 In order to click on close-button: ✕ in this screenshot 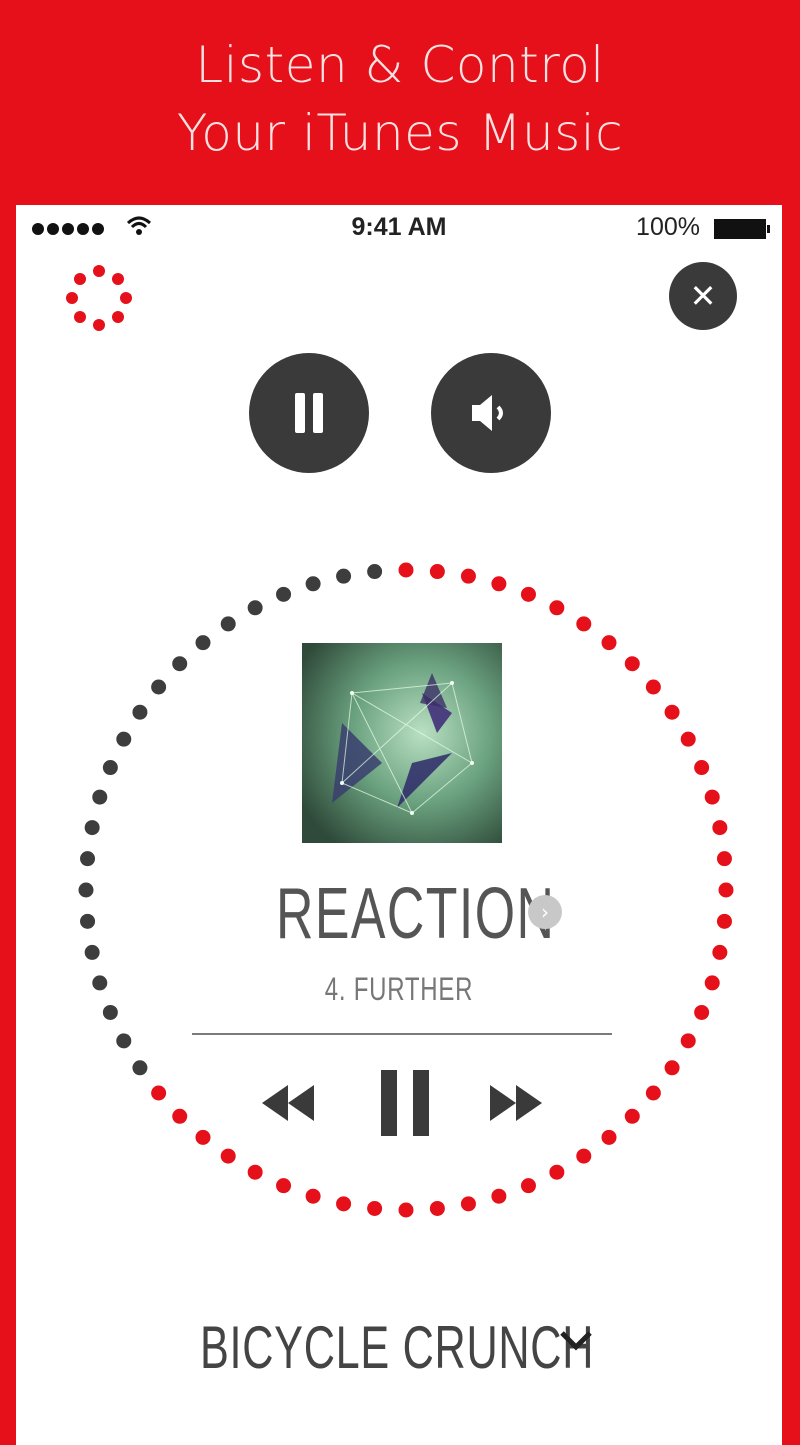, I will do `click(703, 296)`.